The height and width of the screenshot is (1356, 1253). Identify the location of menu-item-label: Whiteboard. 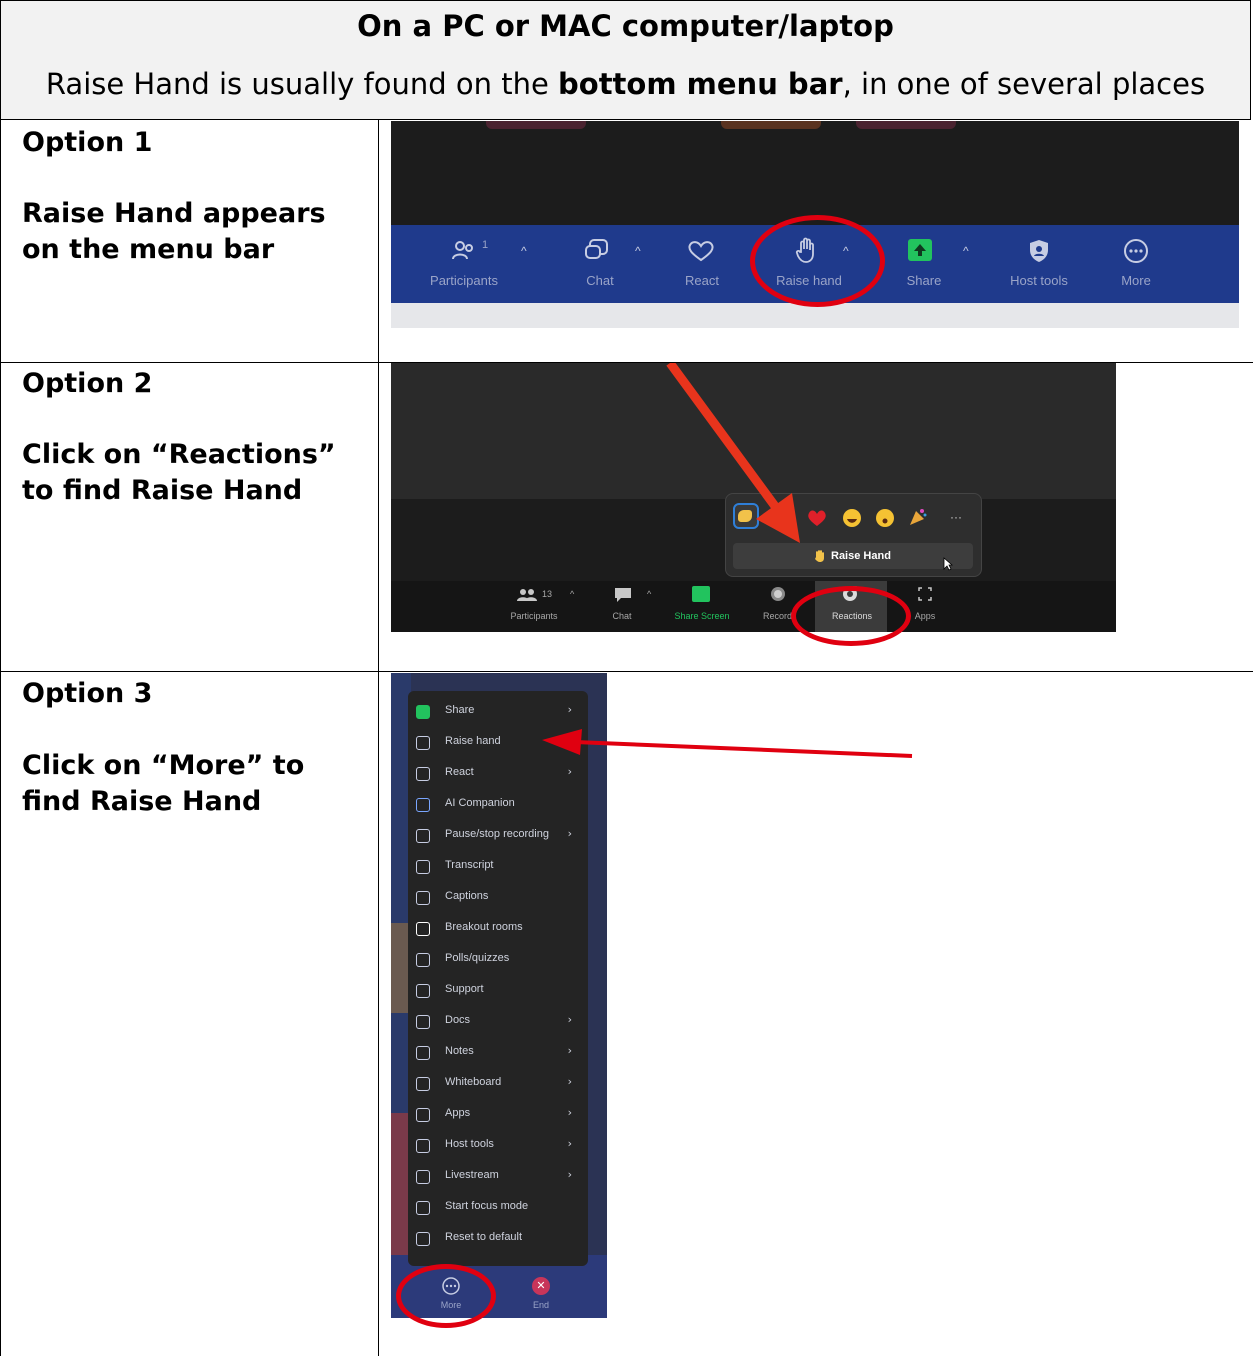
(473, 1082).